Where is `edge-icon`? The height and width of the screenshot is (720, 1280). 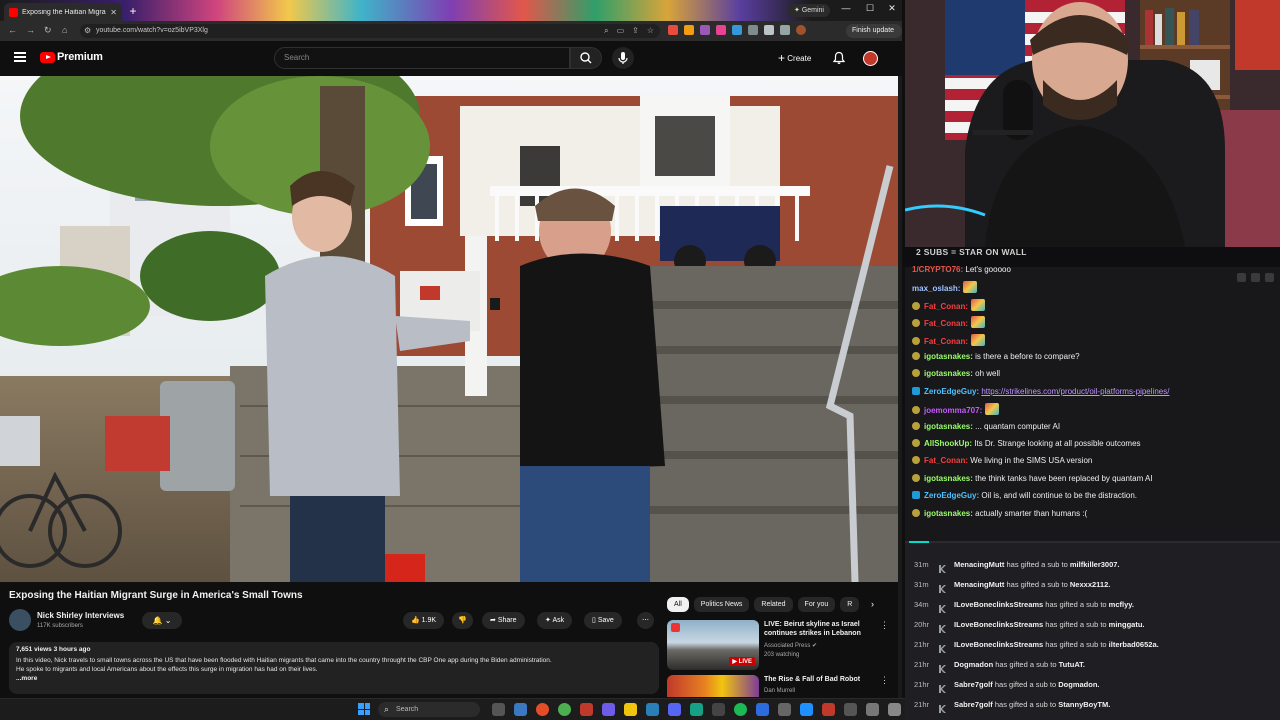
edge-icon is located at coordinates (520, 709).